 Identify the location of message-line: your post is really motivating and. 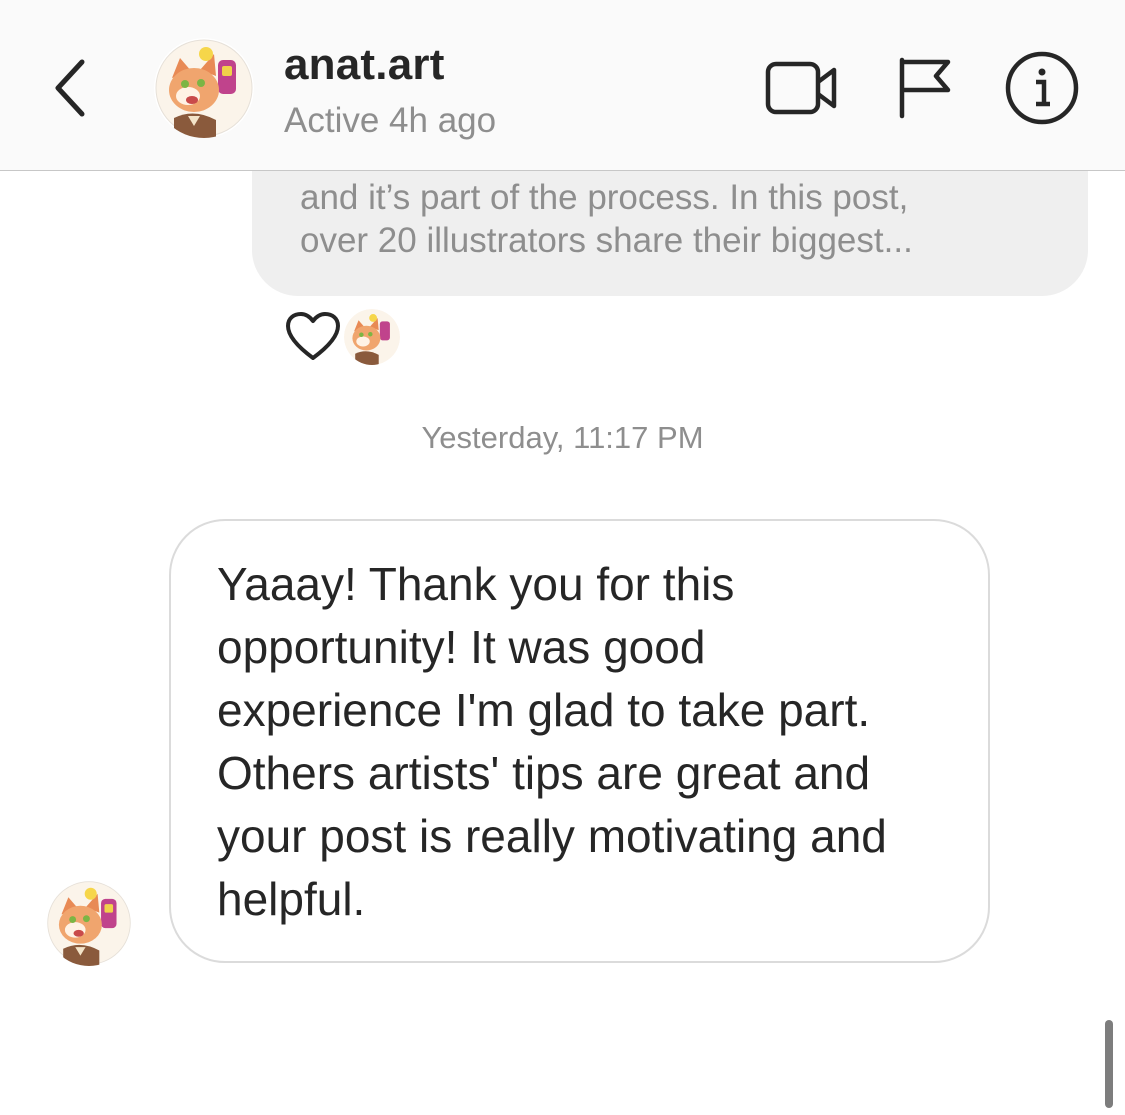
(552, 836).